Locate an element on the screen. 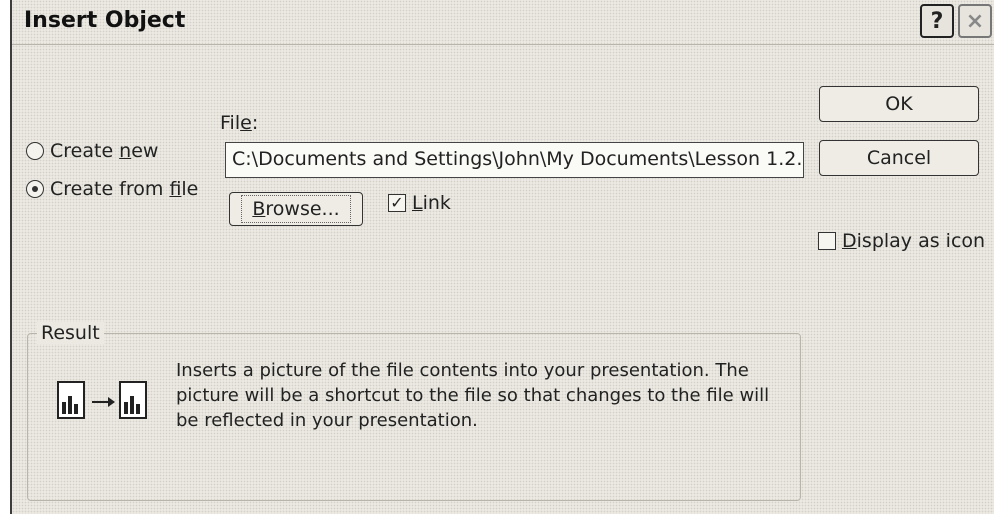 The image size is (994, 514). question-mark-icon: ? is located at coordinates (937, 21).